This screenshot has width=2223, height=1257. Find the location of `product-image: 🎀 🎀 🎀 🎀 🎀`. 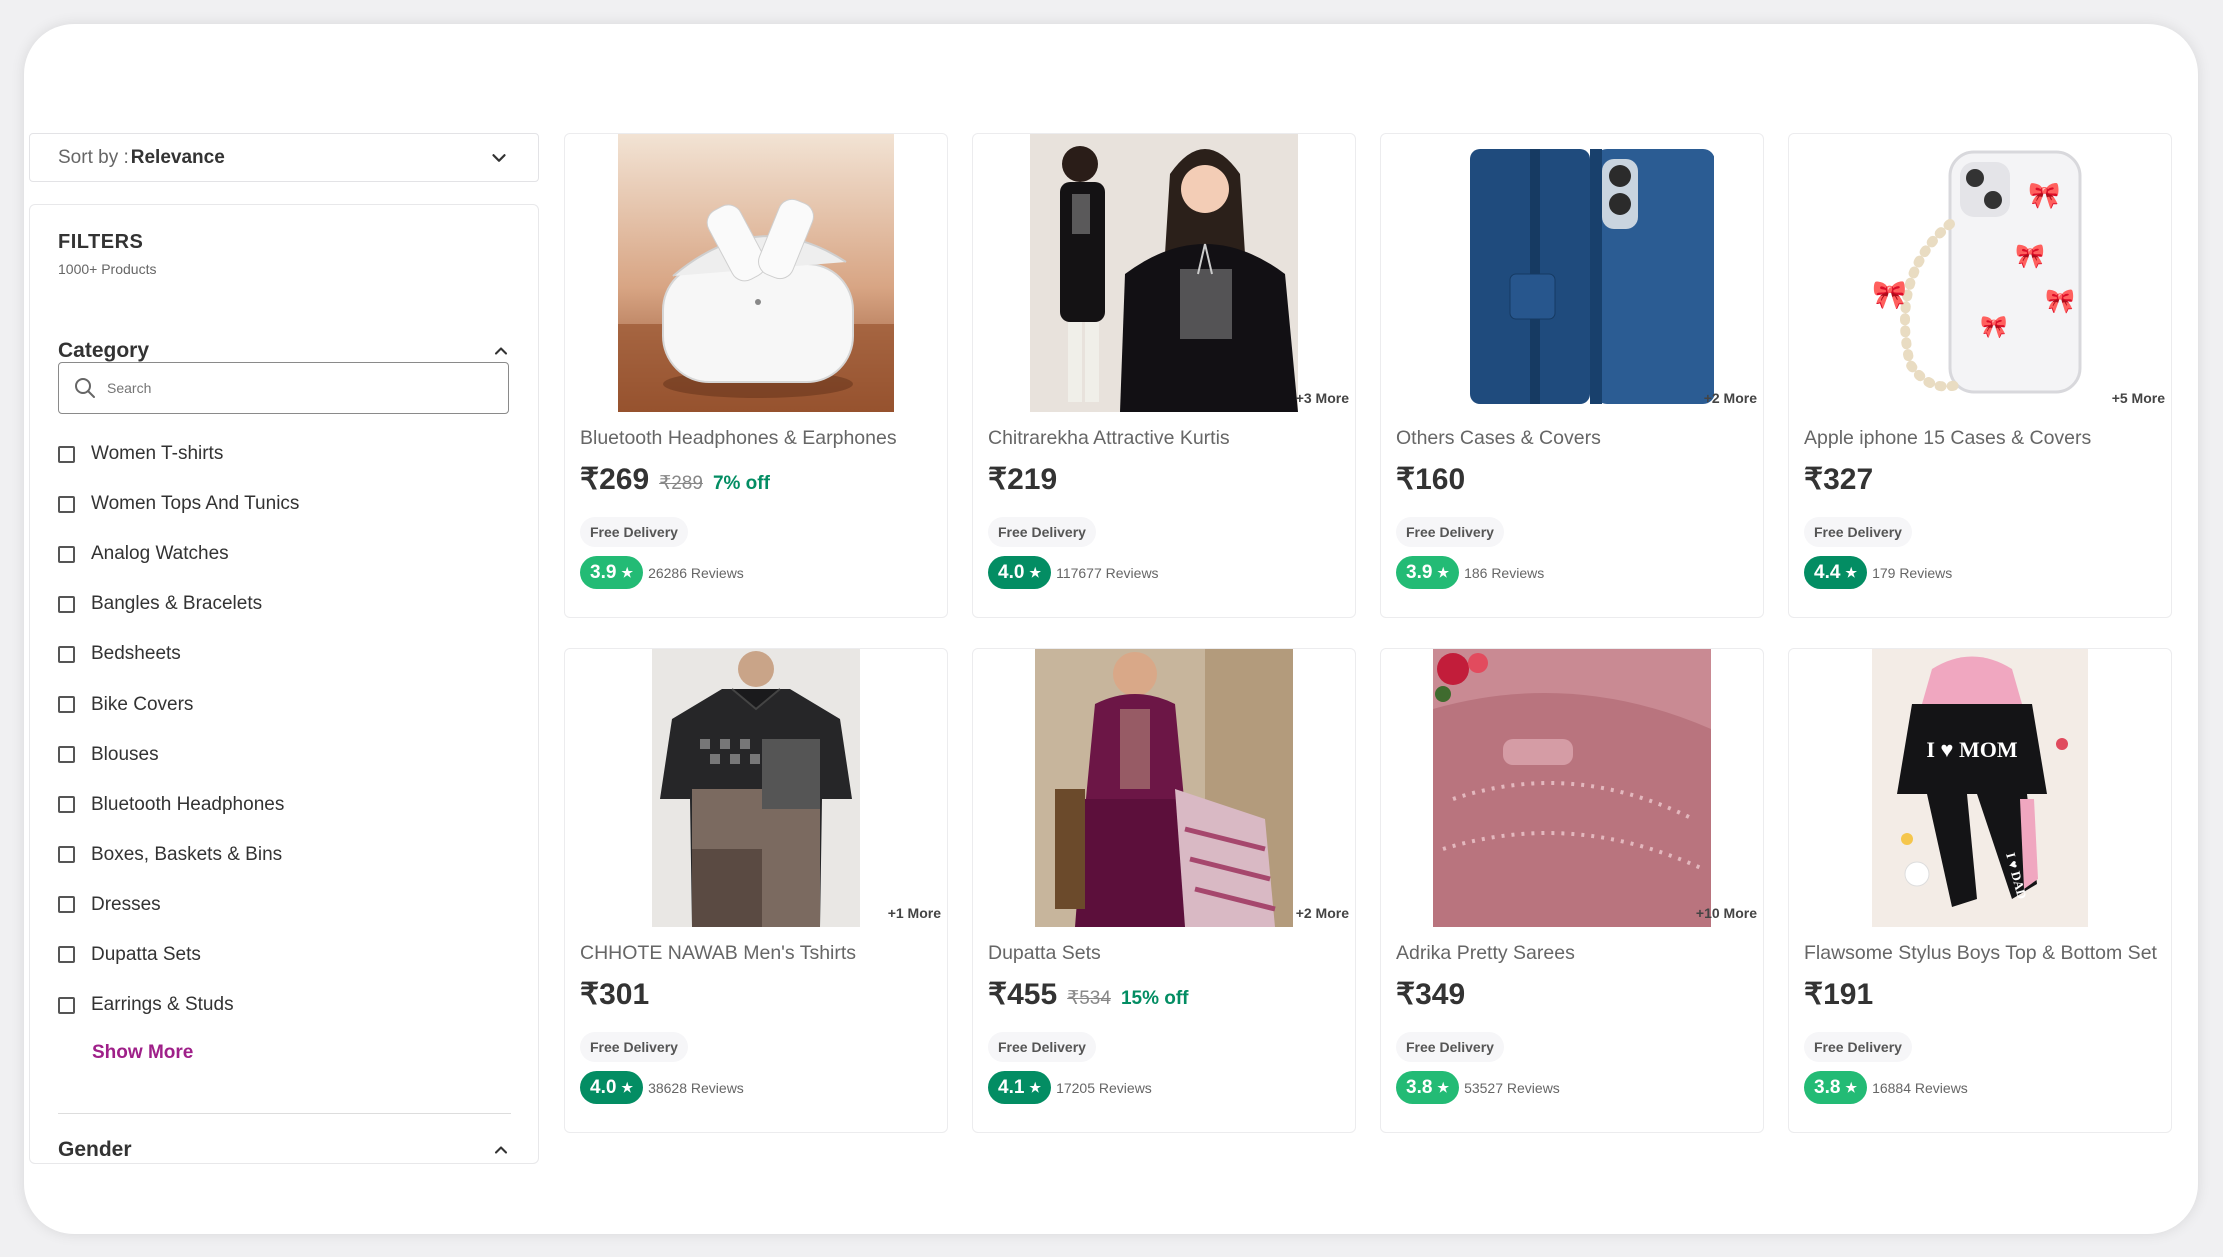

product-image: 🎀 🎀 🎀 🎀 🎀 is located at coordinates (1980, 273).